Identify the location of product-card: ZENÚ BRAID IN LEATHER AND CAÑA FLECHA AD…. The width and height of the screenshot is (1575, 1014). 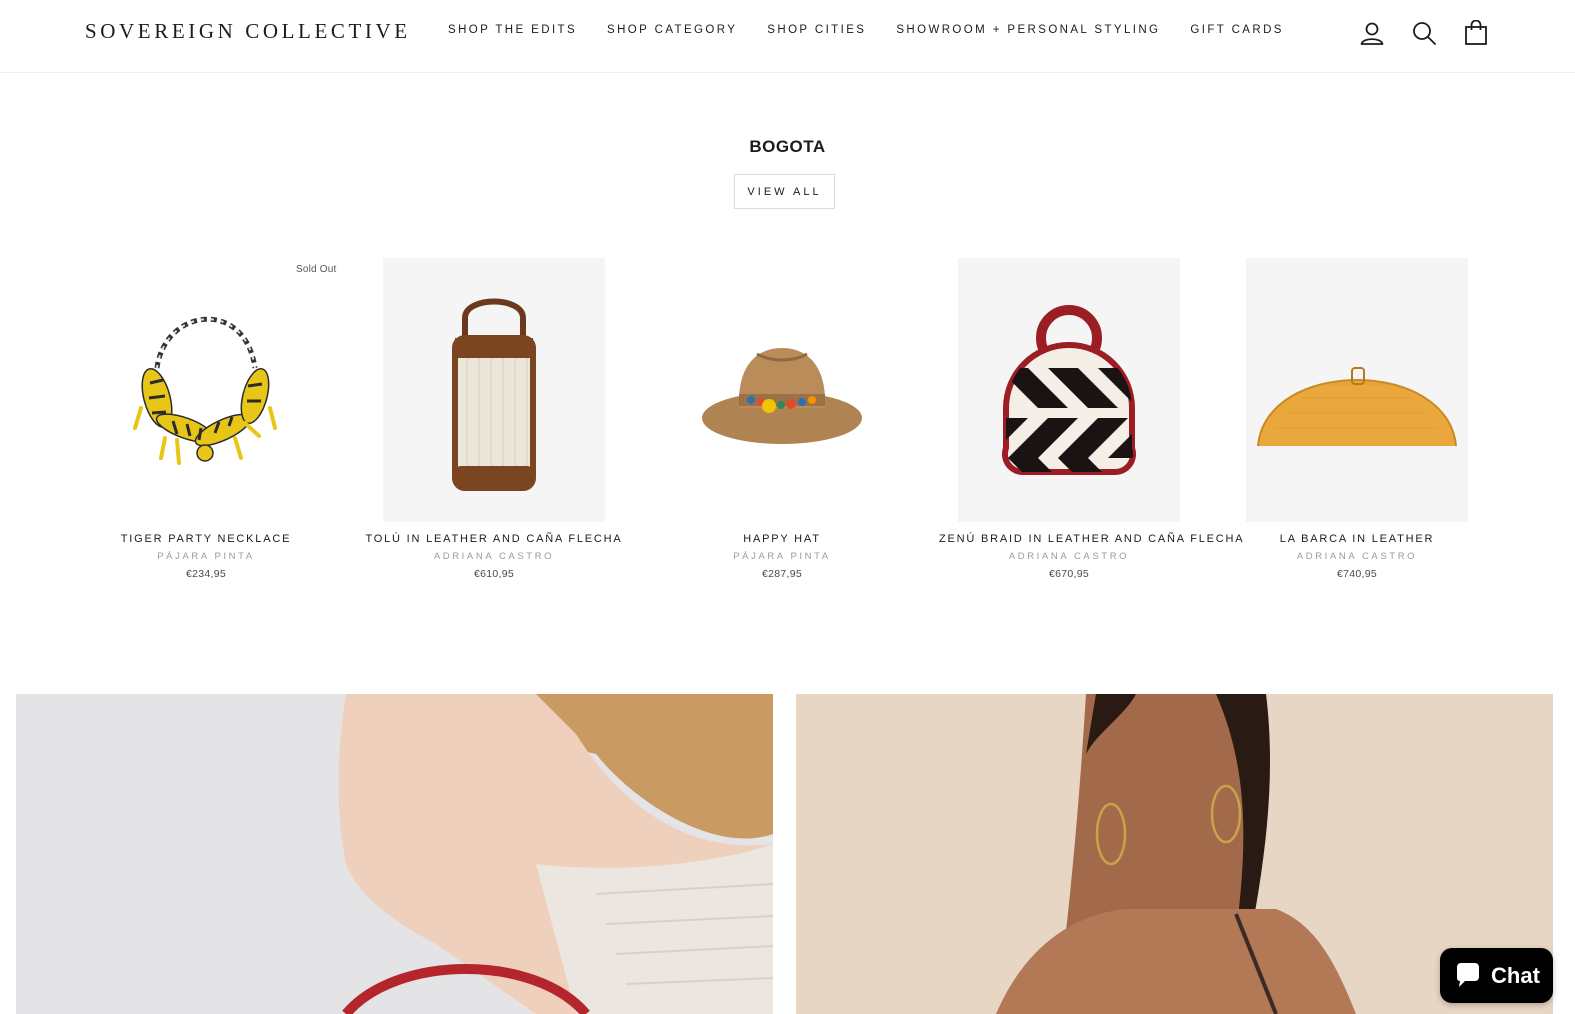
(1091, 419).